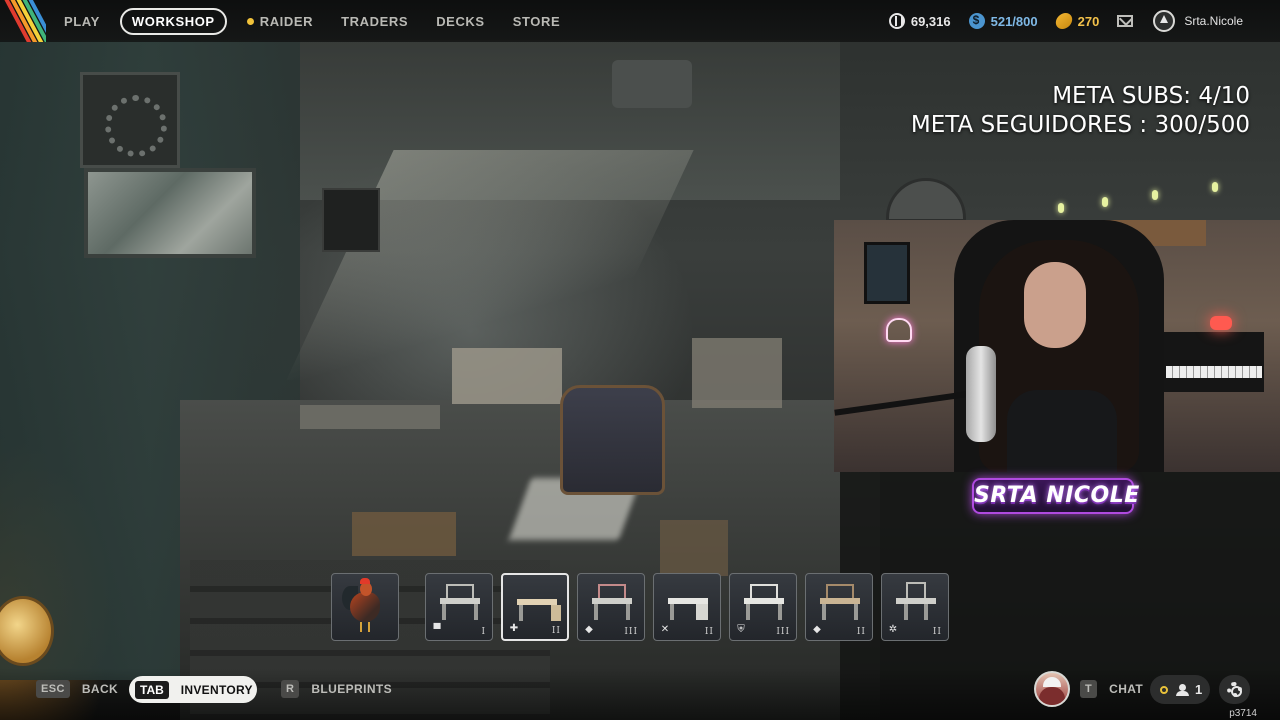 The image size is (1280, 720). I want to click on streamer-body, so click(1062, 431).